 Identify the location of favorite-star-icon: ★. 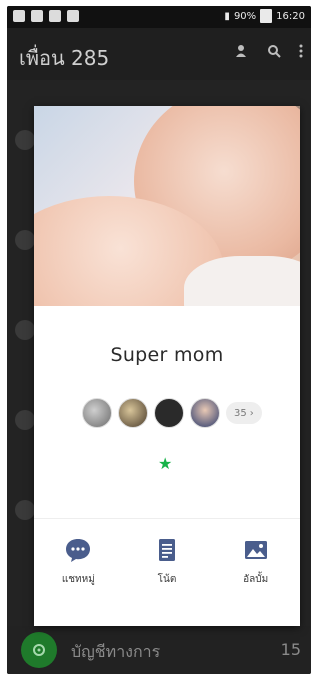
(165, 463).